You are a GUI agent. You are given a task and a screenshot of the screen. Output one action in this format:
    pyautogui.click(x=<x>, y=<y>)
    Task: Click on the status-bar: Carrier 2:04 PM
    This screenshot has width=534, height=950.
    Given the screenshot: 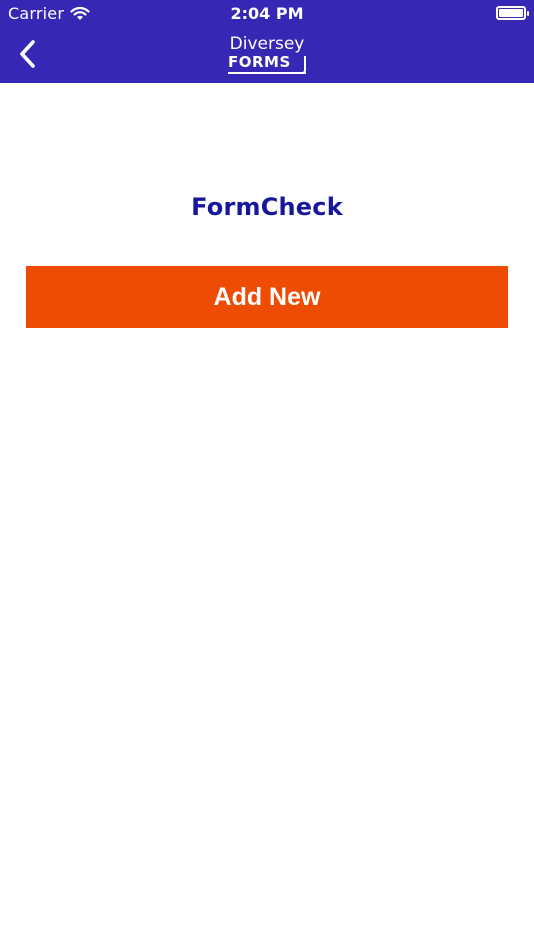 What is the action you would take?
    pyautogui.click(x=267, y=14)
    